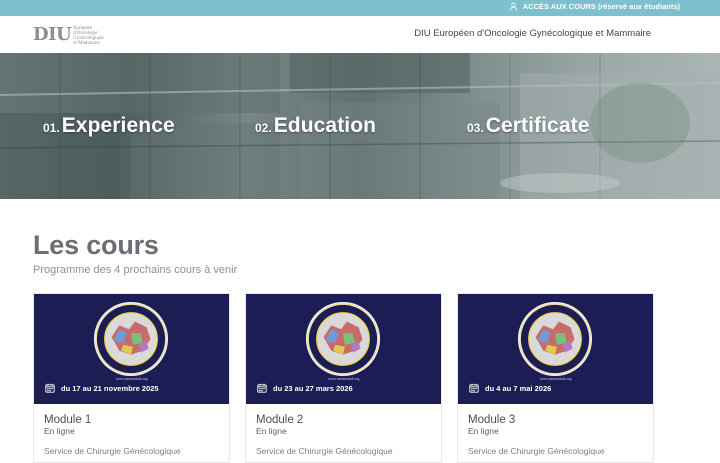 This screenshot has width=720, height=463. I want to click on hero-item-label: Experience, so click(118, 125).